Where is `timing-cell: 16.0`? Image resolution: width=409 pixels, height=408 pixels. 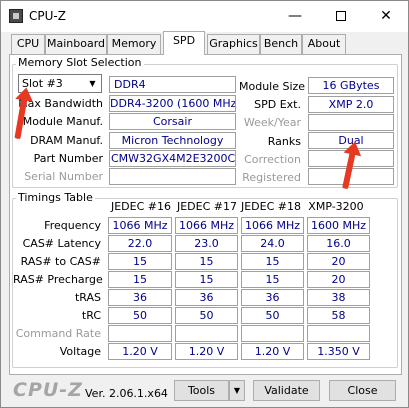 timing-cell: 16.0 is located at coordinates (338, 243).